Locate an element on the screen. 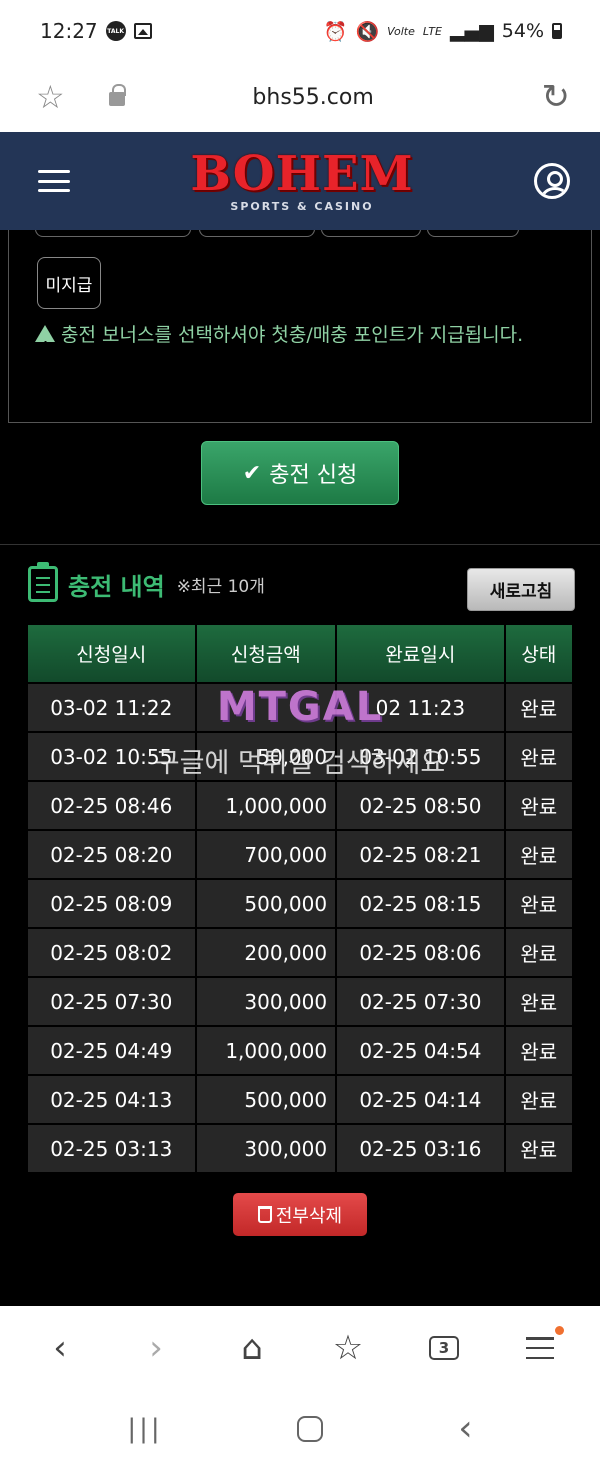 The width and height of the screenshot is (600, 1467). complete-time-cell: 02-25 03:16 is located at coordinates (420, 1148).